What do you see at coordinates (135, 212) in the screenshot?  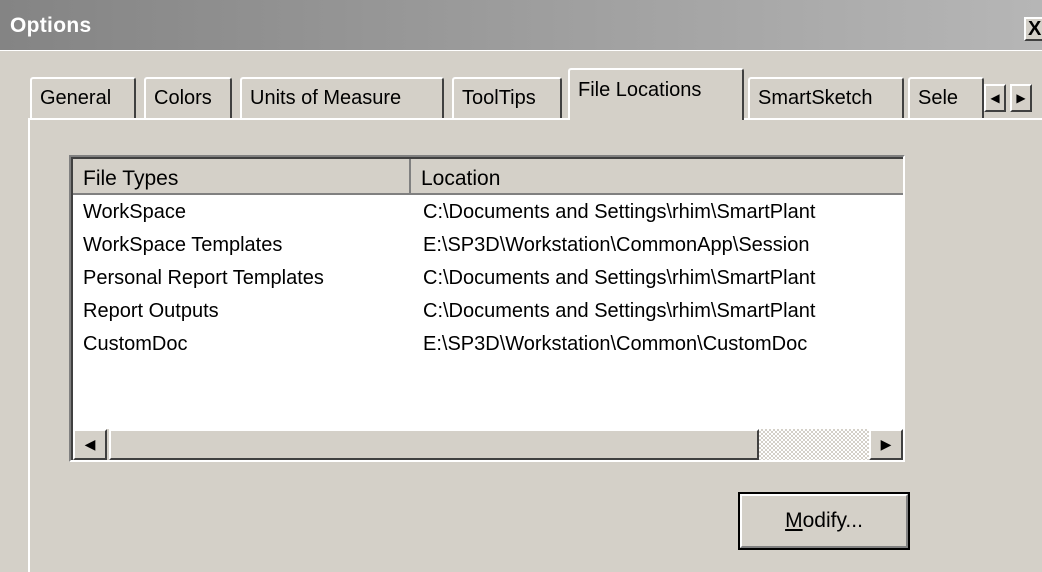 I see `file-type-cell: WorkSpace` at bounding box center [135, 212].